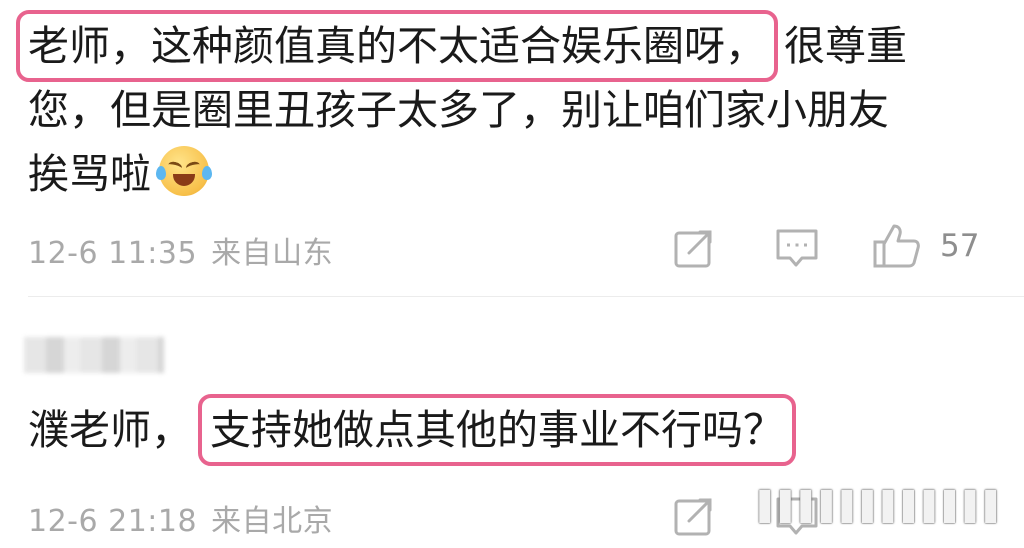 Image resolution: width=1024 pixels, height=548 pixels. I want to click on comment-2-text: 濮老师， 支持她做点其他的事业不行吗？, so click(412, 430).